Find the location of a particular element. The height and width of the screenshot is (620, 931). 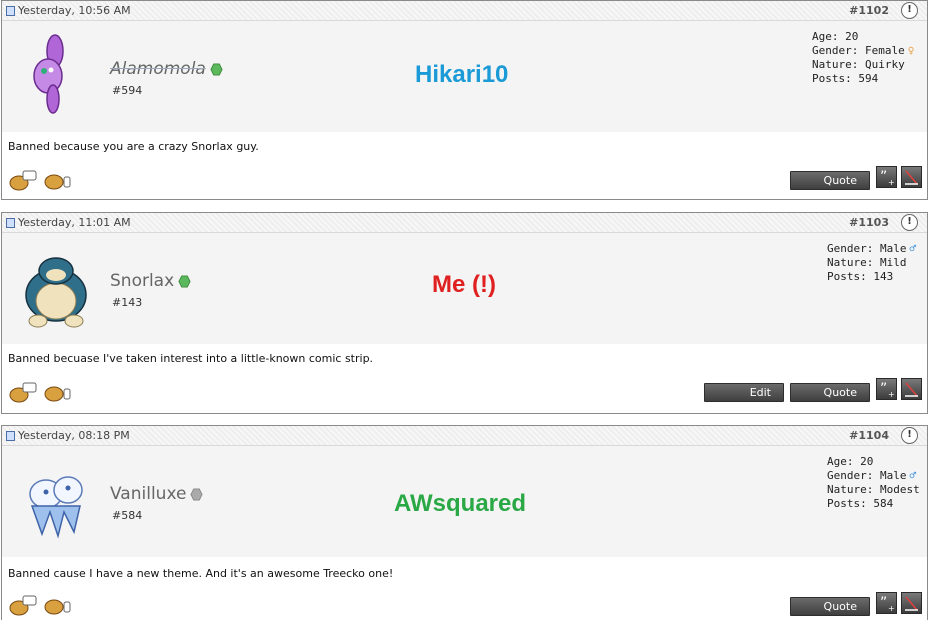

edit-button: Edit is located at coordinates (744, 392).